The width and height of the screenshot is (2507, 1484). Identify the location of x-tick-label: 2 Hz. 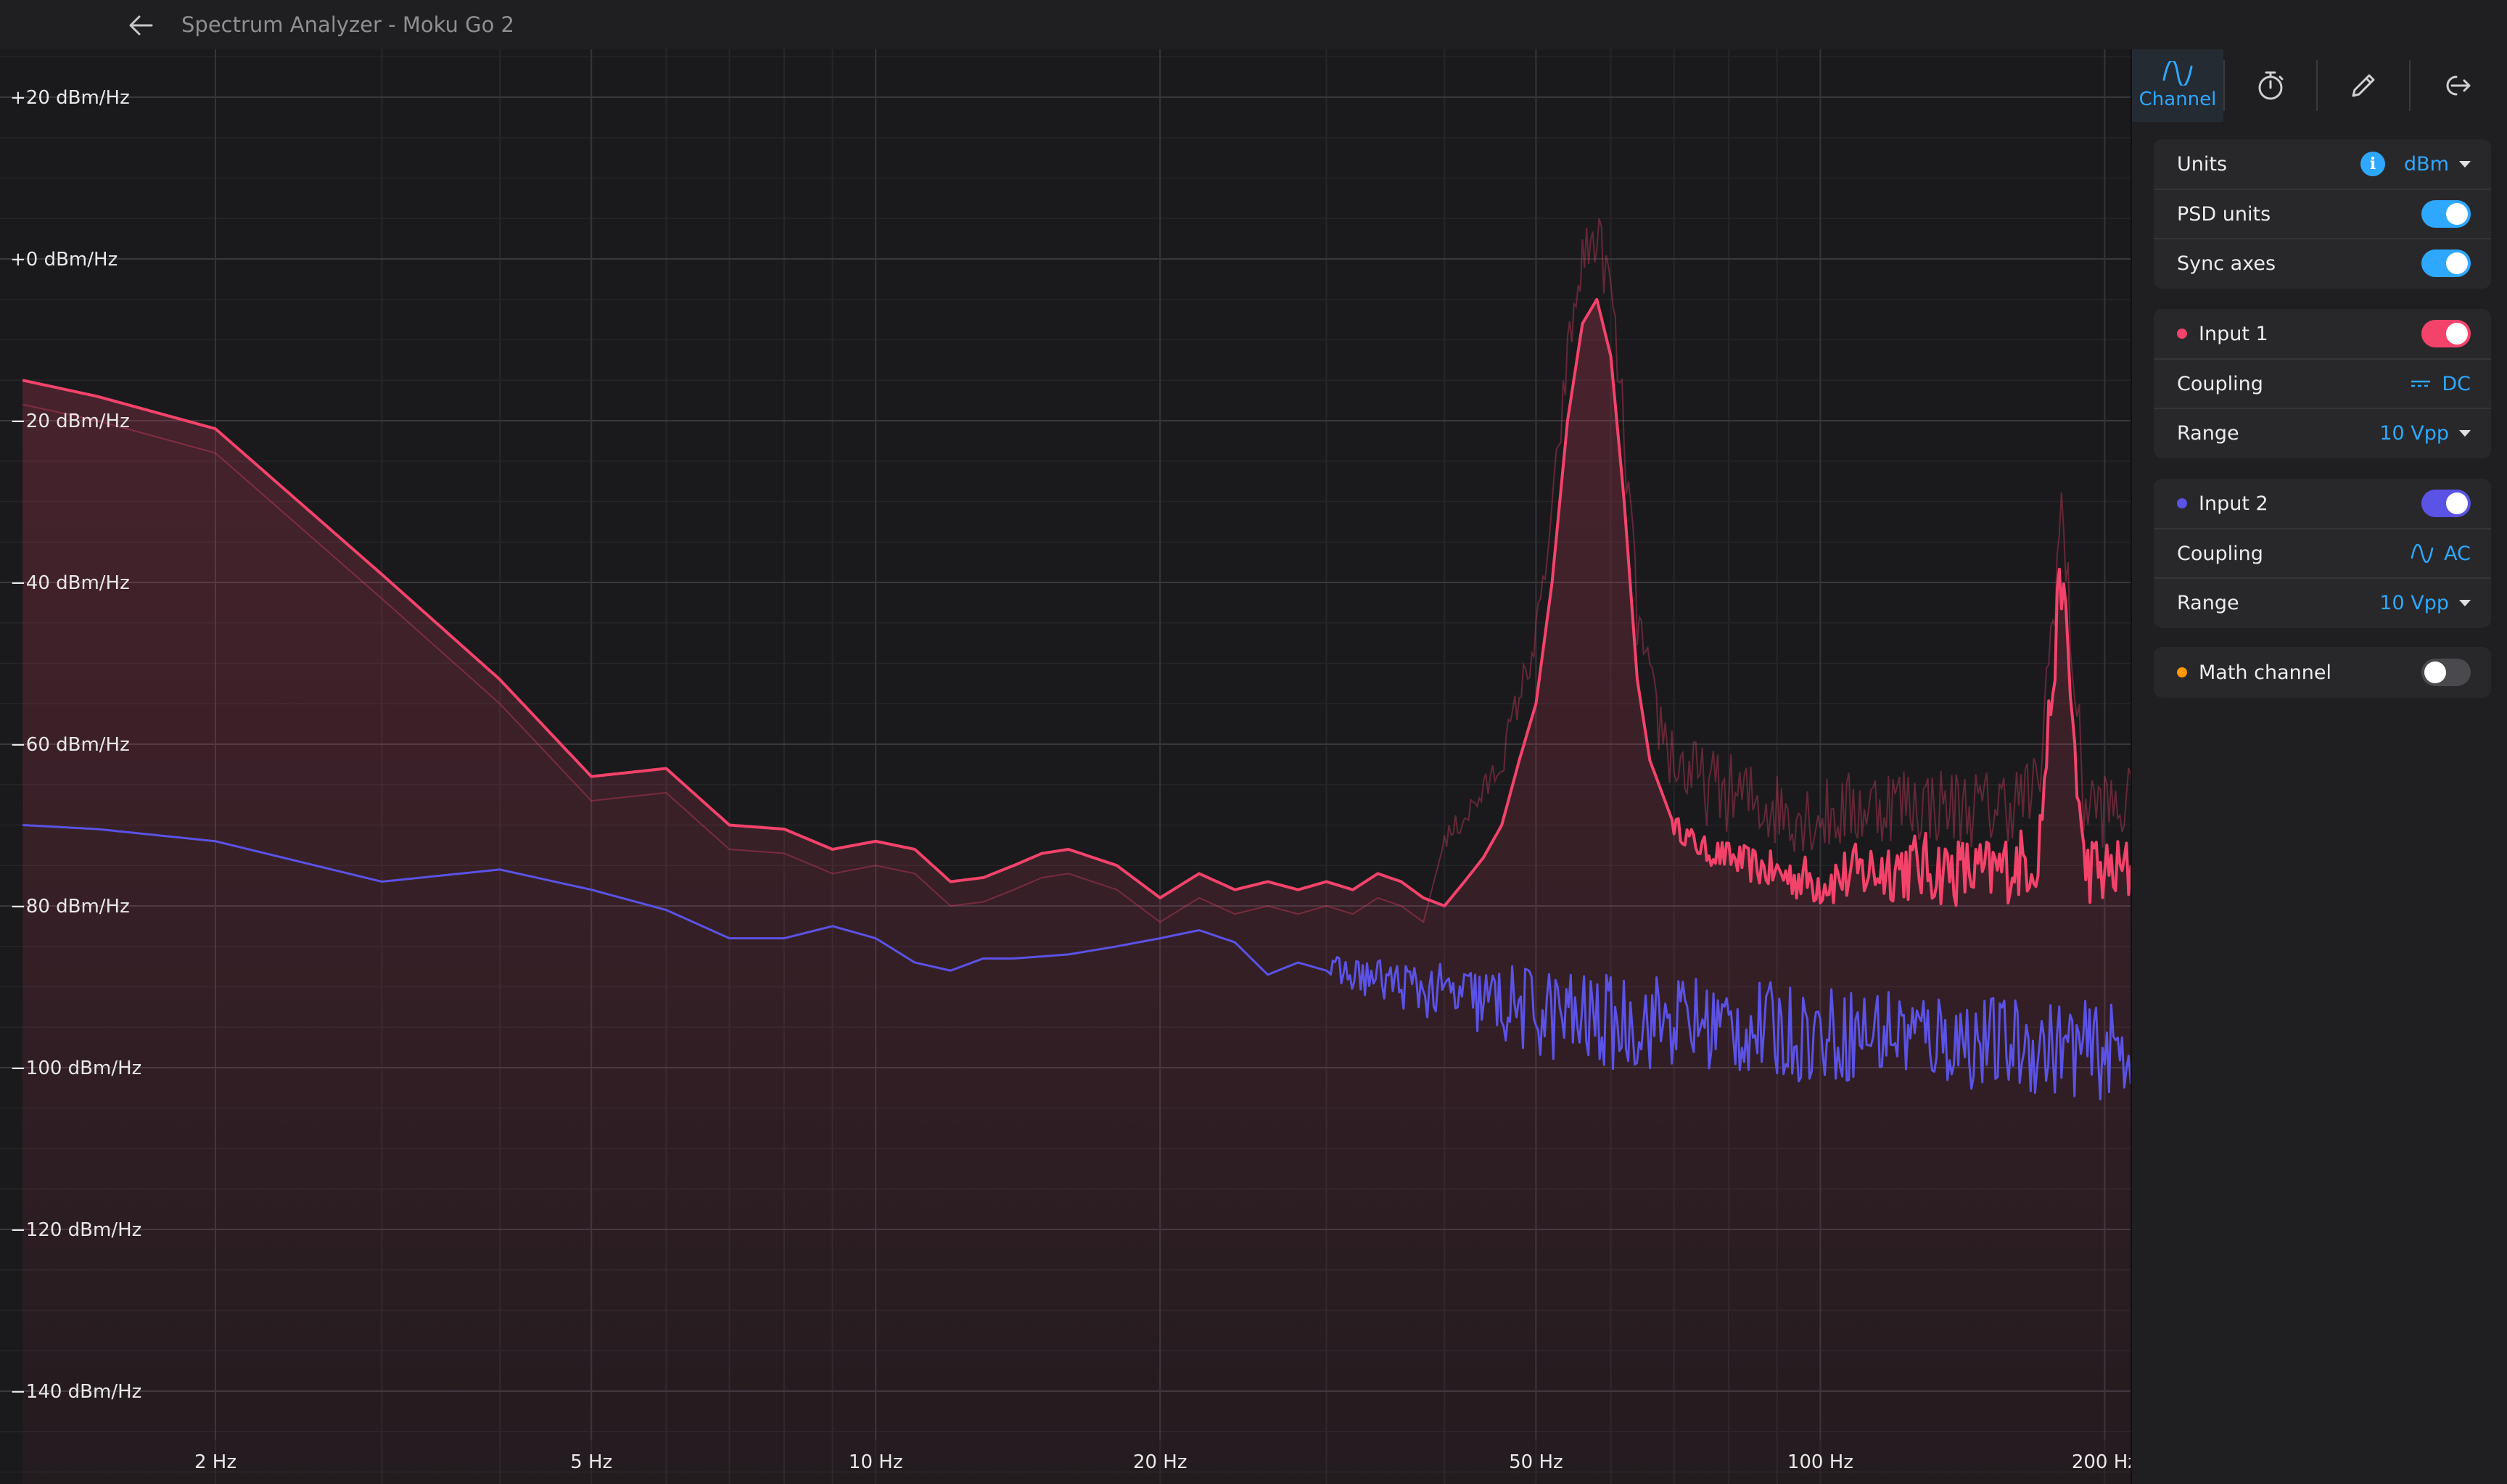
(215, 1462).